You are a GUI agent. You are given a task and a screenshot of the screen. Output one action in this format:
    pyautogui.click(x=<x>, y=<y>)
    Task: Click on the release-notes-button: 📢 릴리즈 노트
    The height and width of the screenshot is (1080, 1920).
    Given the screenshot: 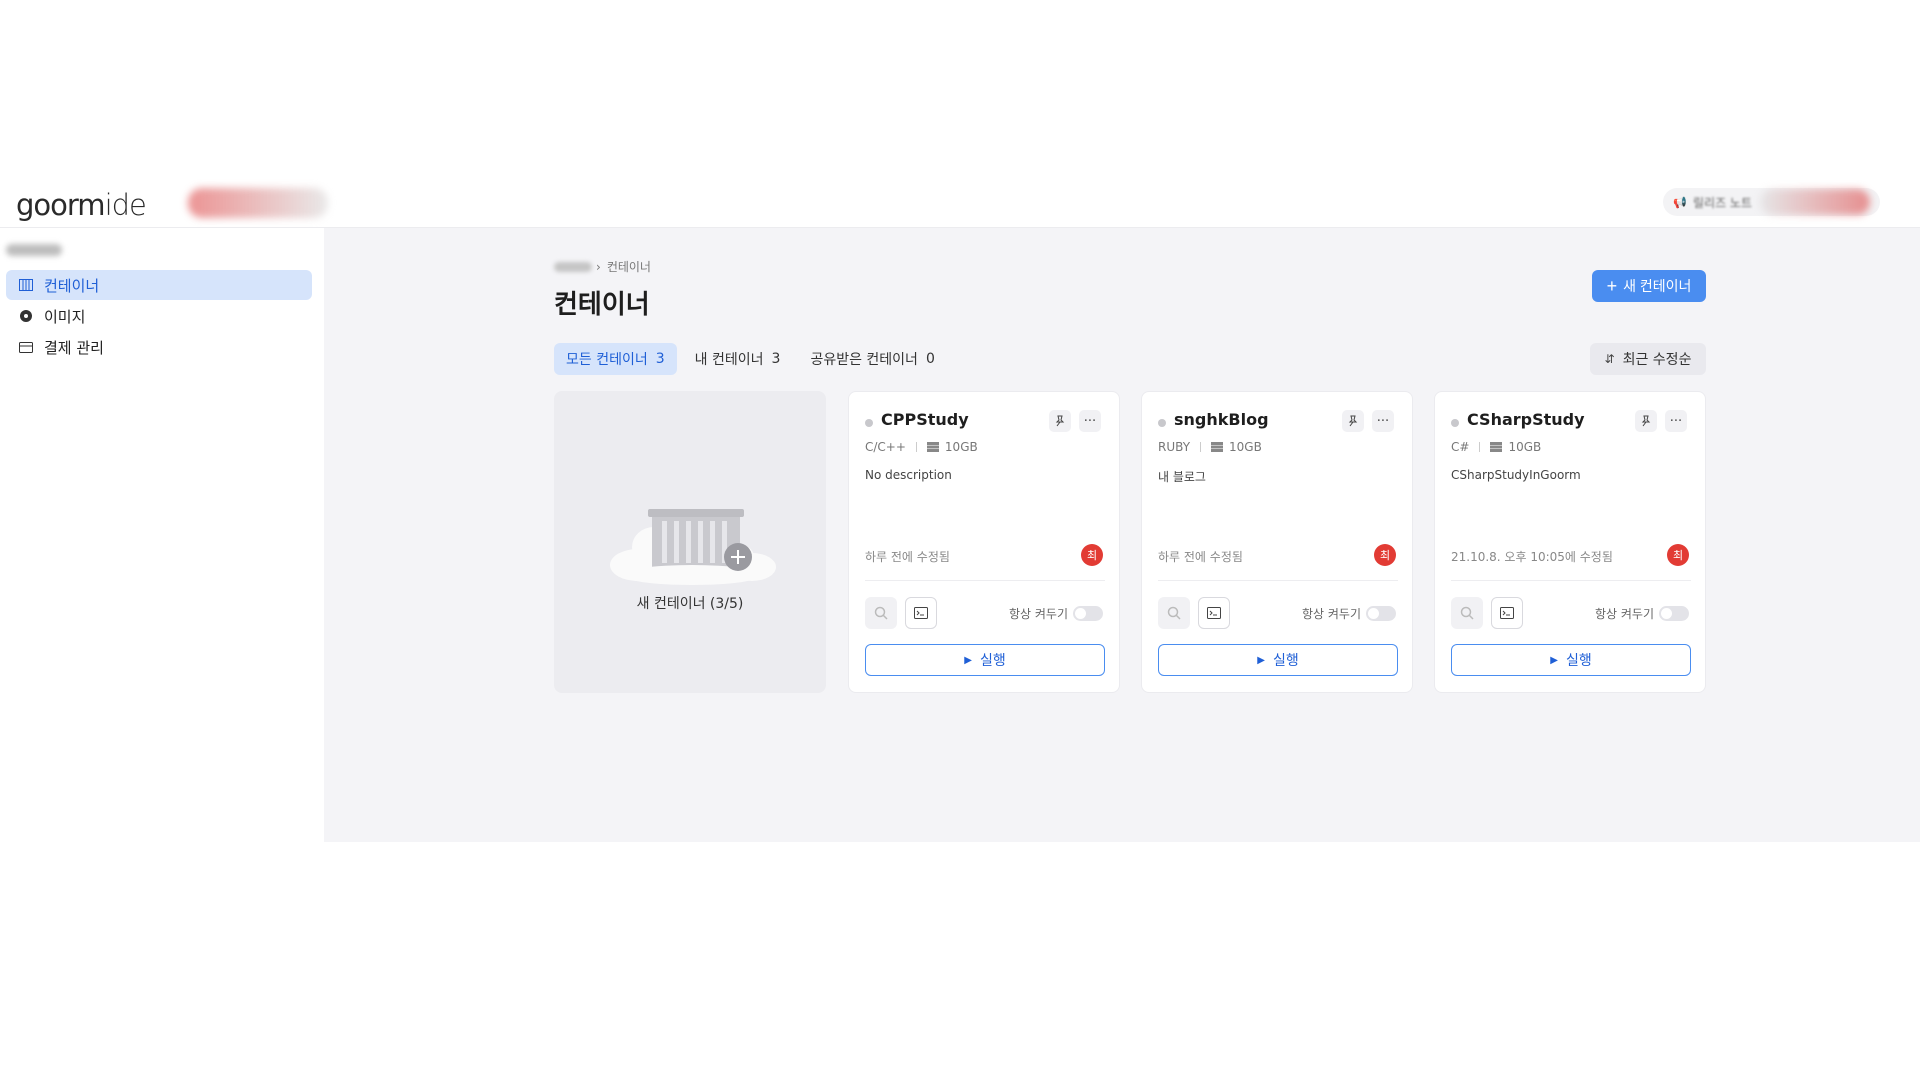 What is the action you would take?
    pyautogui.click(x=1771, y=202)
    